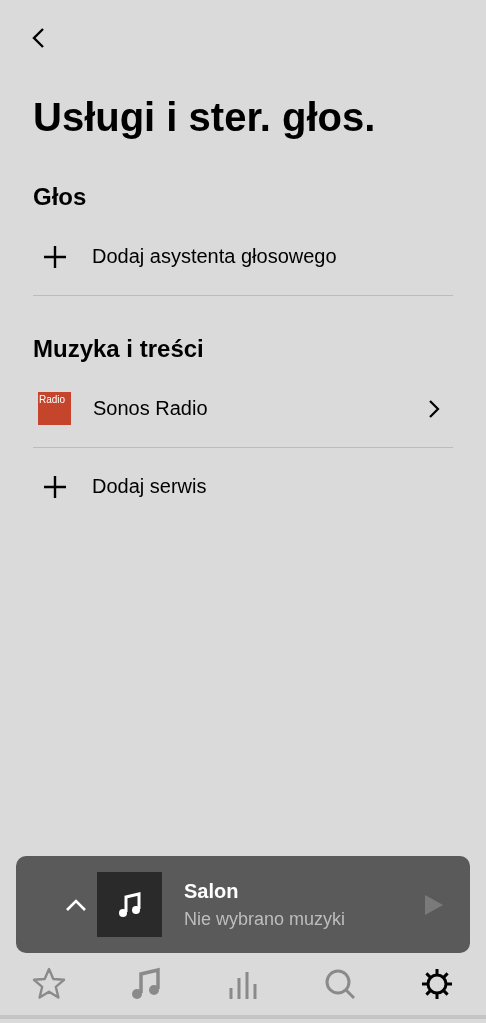 The width and height of the screenshot is (486, 1023). I want to click on list-item: Dodaj serwis, so click(243, 486).